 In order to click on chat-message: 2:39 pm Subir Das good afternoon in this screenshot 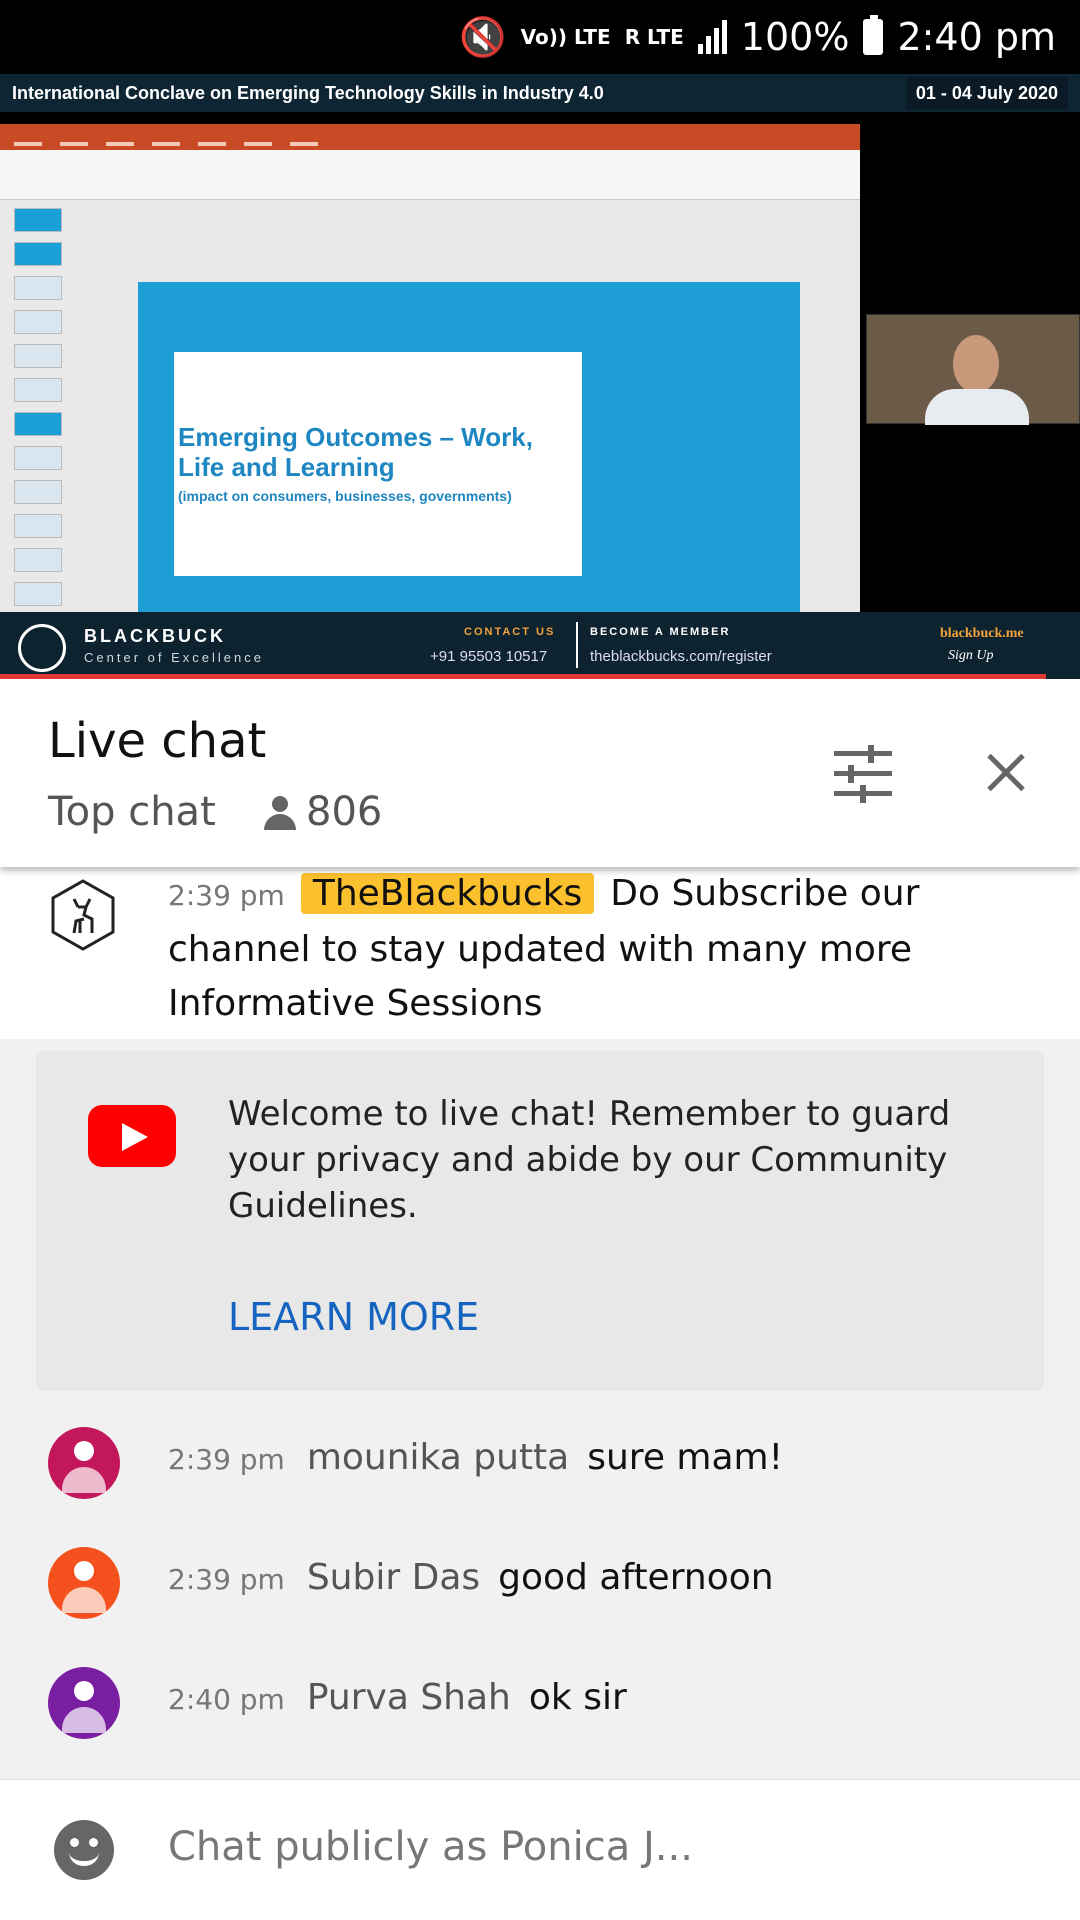, I will do `click(540, 1577)`.